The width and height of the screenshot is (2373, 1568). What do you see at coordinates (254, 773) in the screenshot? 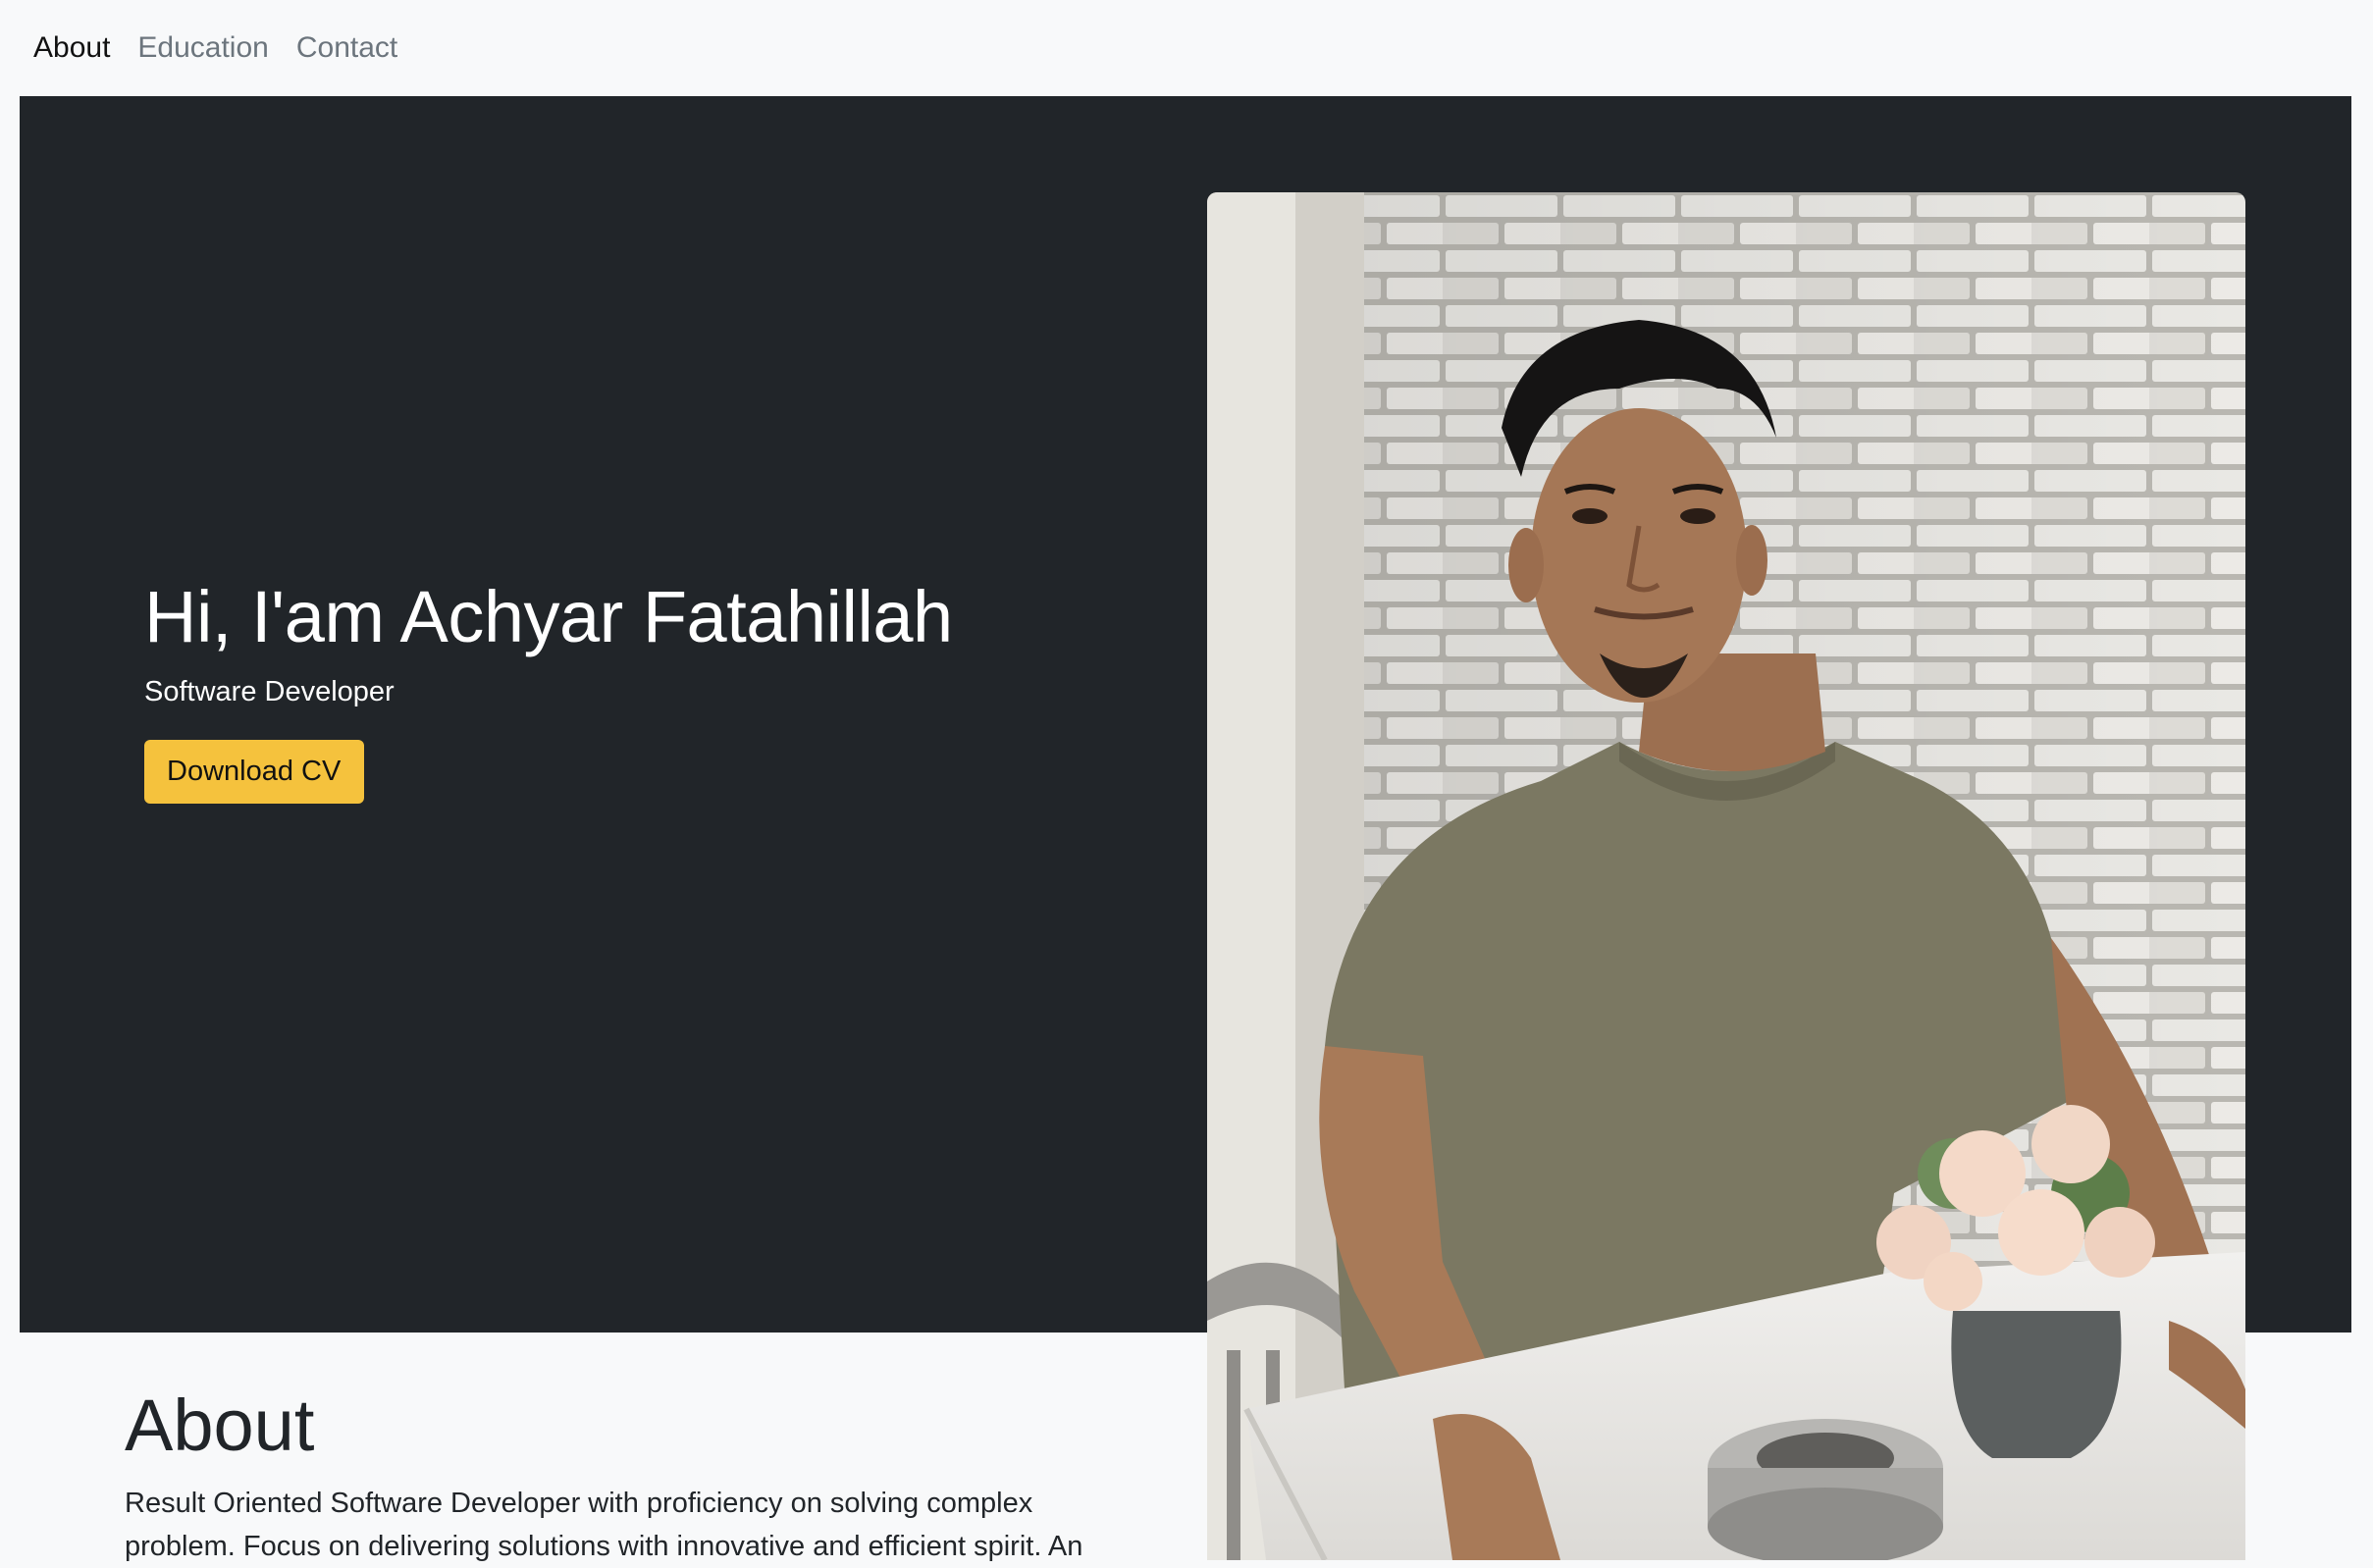
I see `download-cv-button: Download CV` at bounding box center [254, 773].